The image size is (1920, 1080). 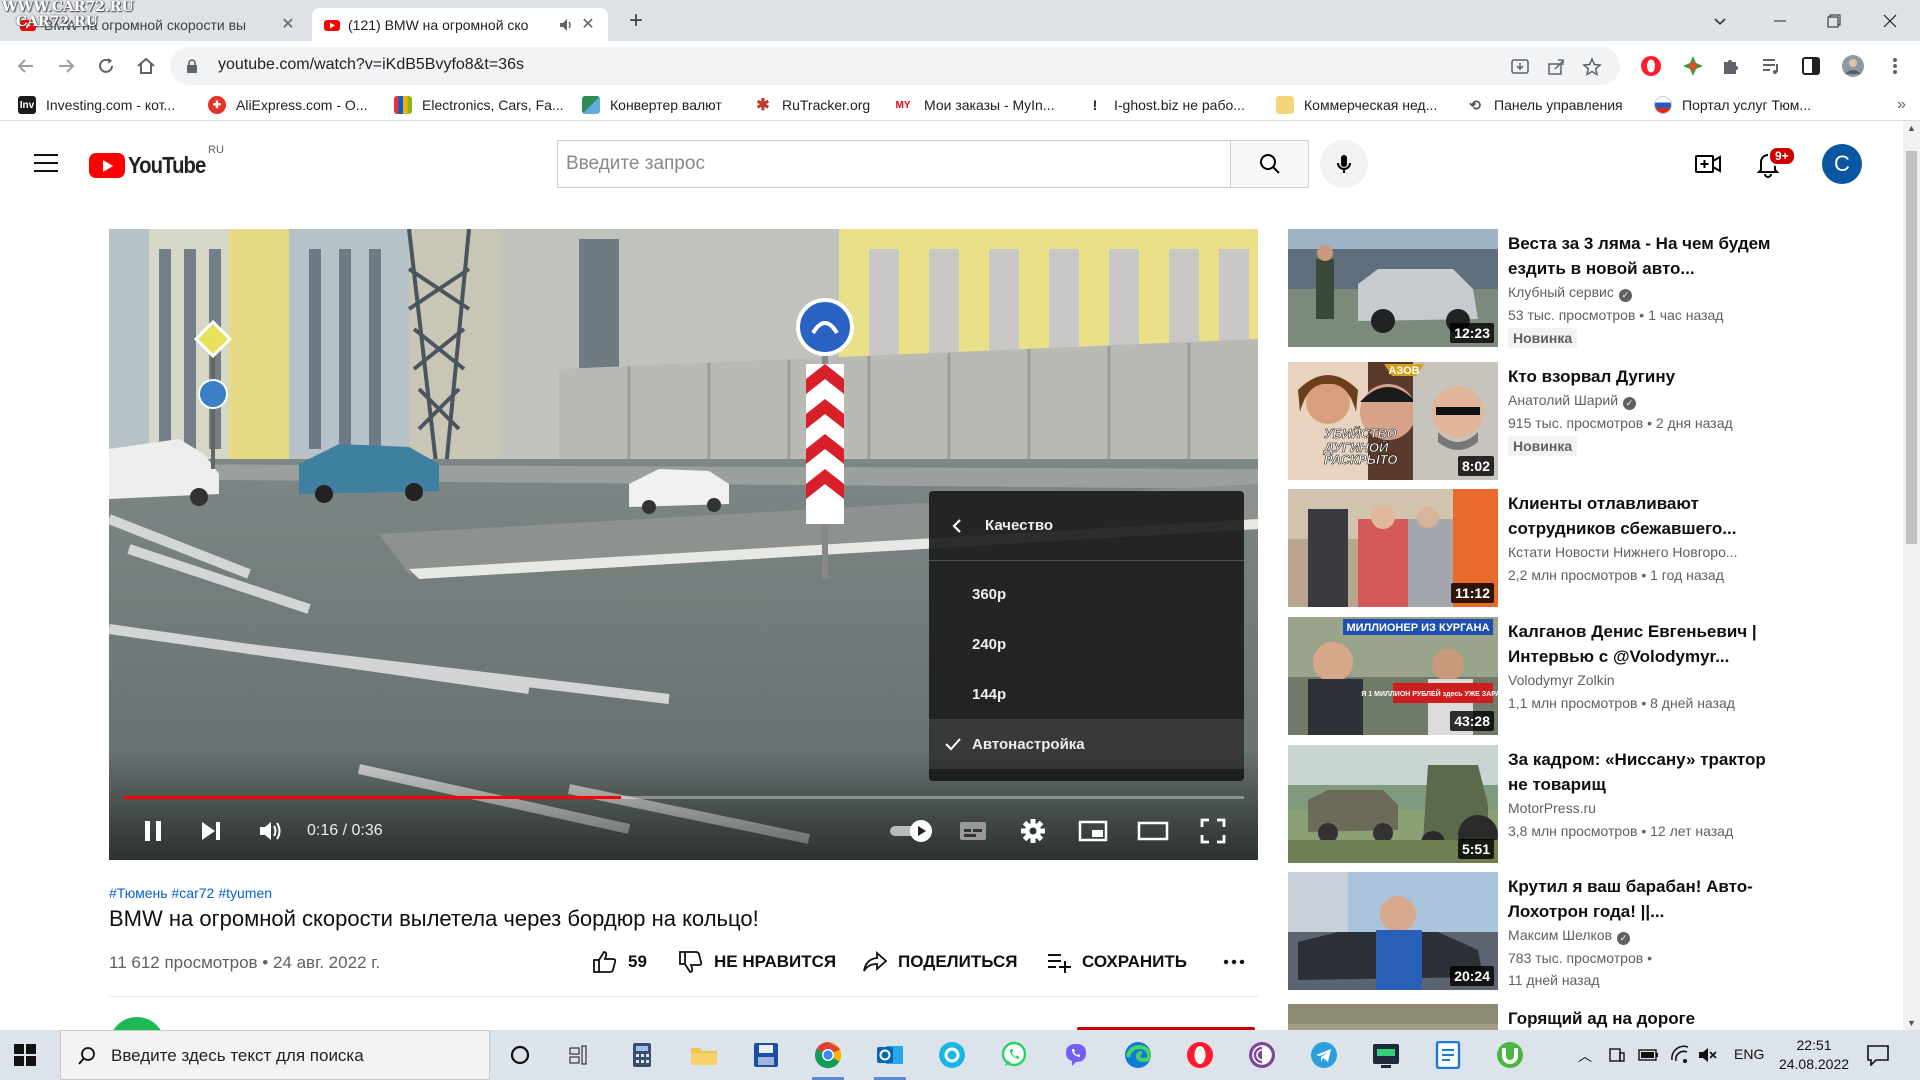 I want to click on system-clock: 22:51 24.08.2022, so click(x=1814, y=1055).